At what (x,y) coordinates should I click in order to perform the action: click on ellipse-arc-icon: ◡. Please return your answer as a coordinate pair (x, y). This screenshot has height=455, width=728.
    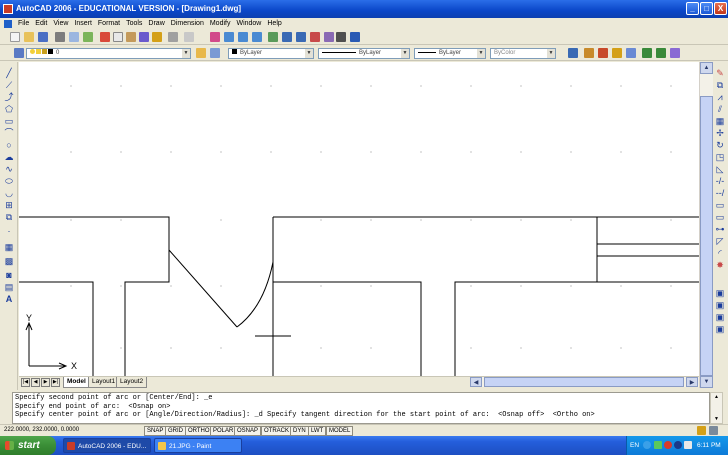
    Looking at the image, I should click on (9, 193).